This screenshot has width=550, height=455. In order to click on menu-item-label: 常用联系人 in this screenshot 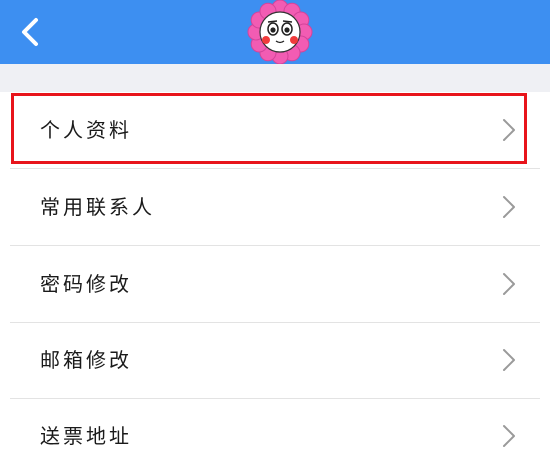, I will do `click(97, 207)`.